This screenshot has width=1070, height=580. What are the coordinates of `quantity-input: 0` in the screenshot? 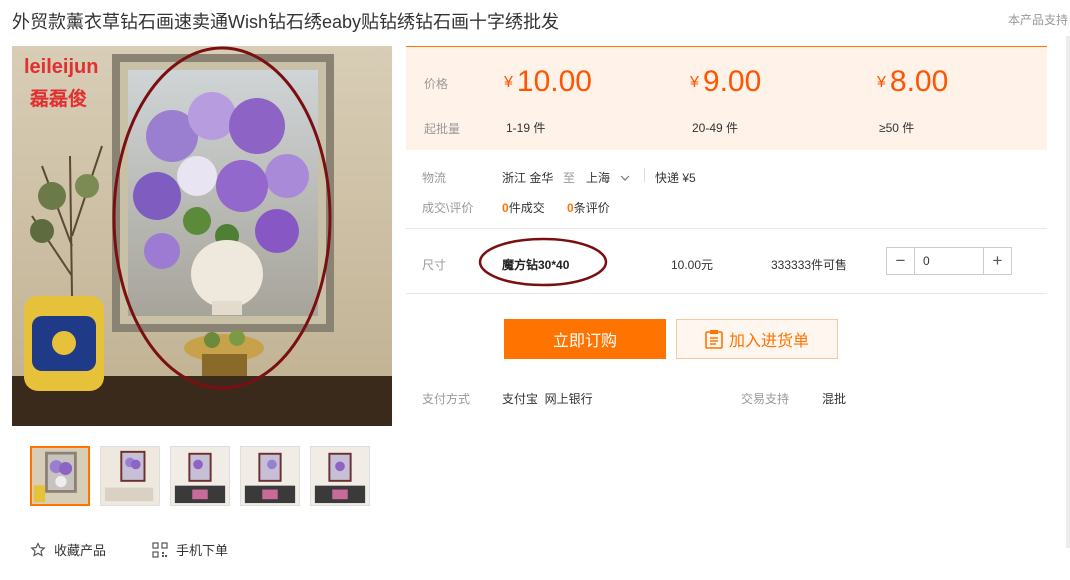 It's located at (949, 261).